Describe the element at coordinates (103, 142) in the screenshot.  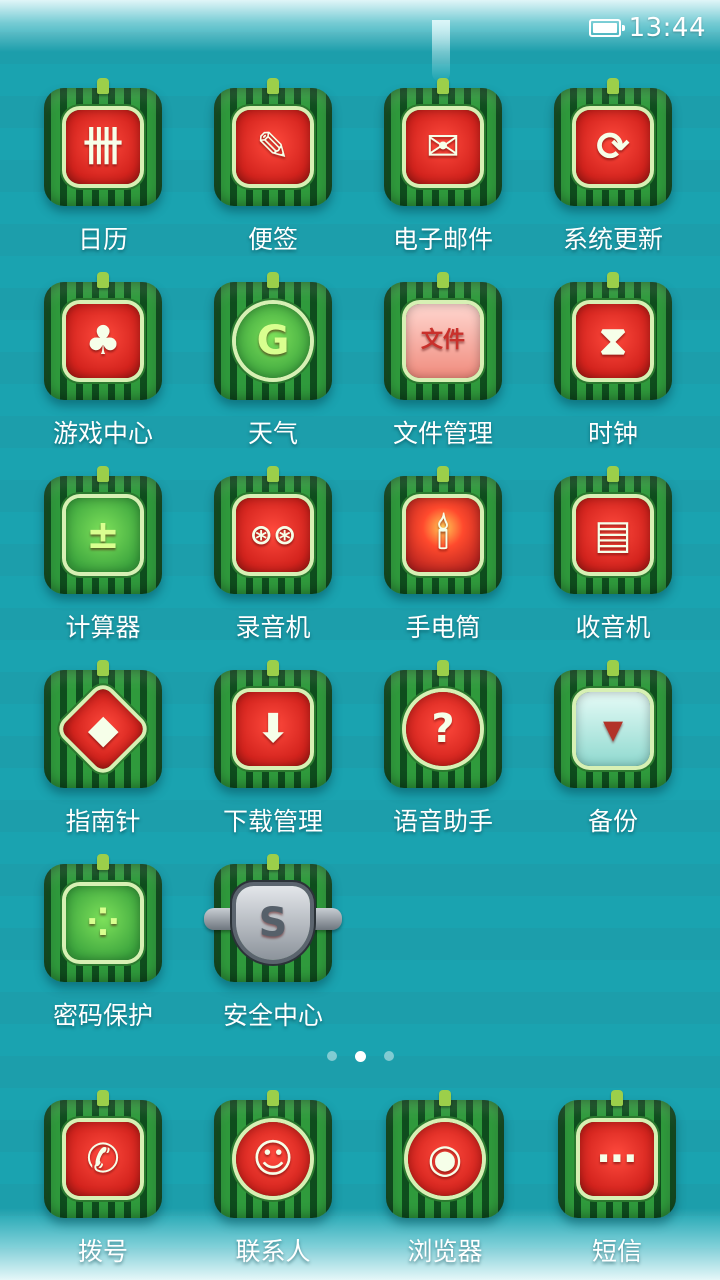
I see `calendar-icon: 卌` at that location.